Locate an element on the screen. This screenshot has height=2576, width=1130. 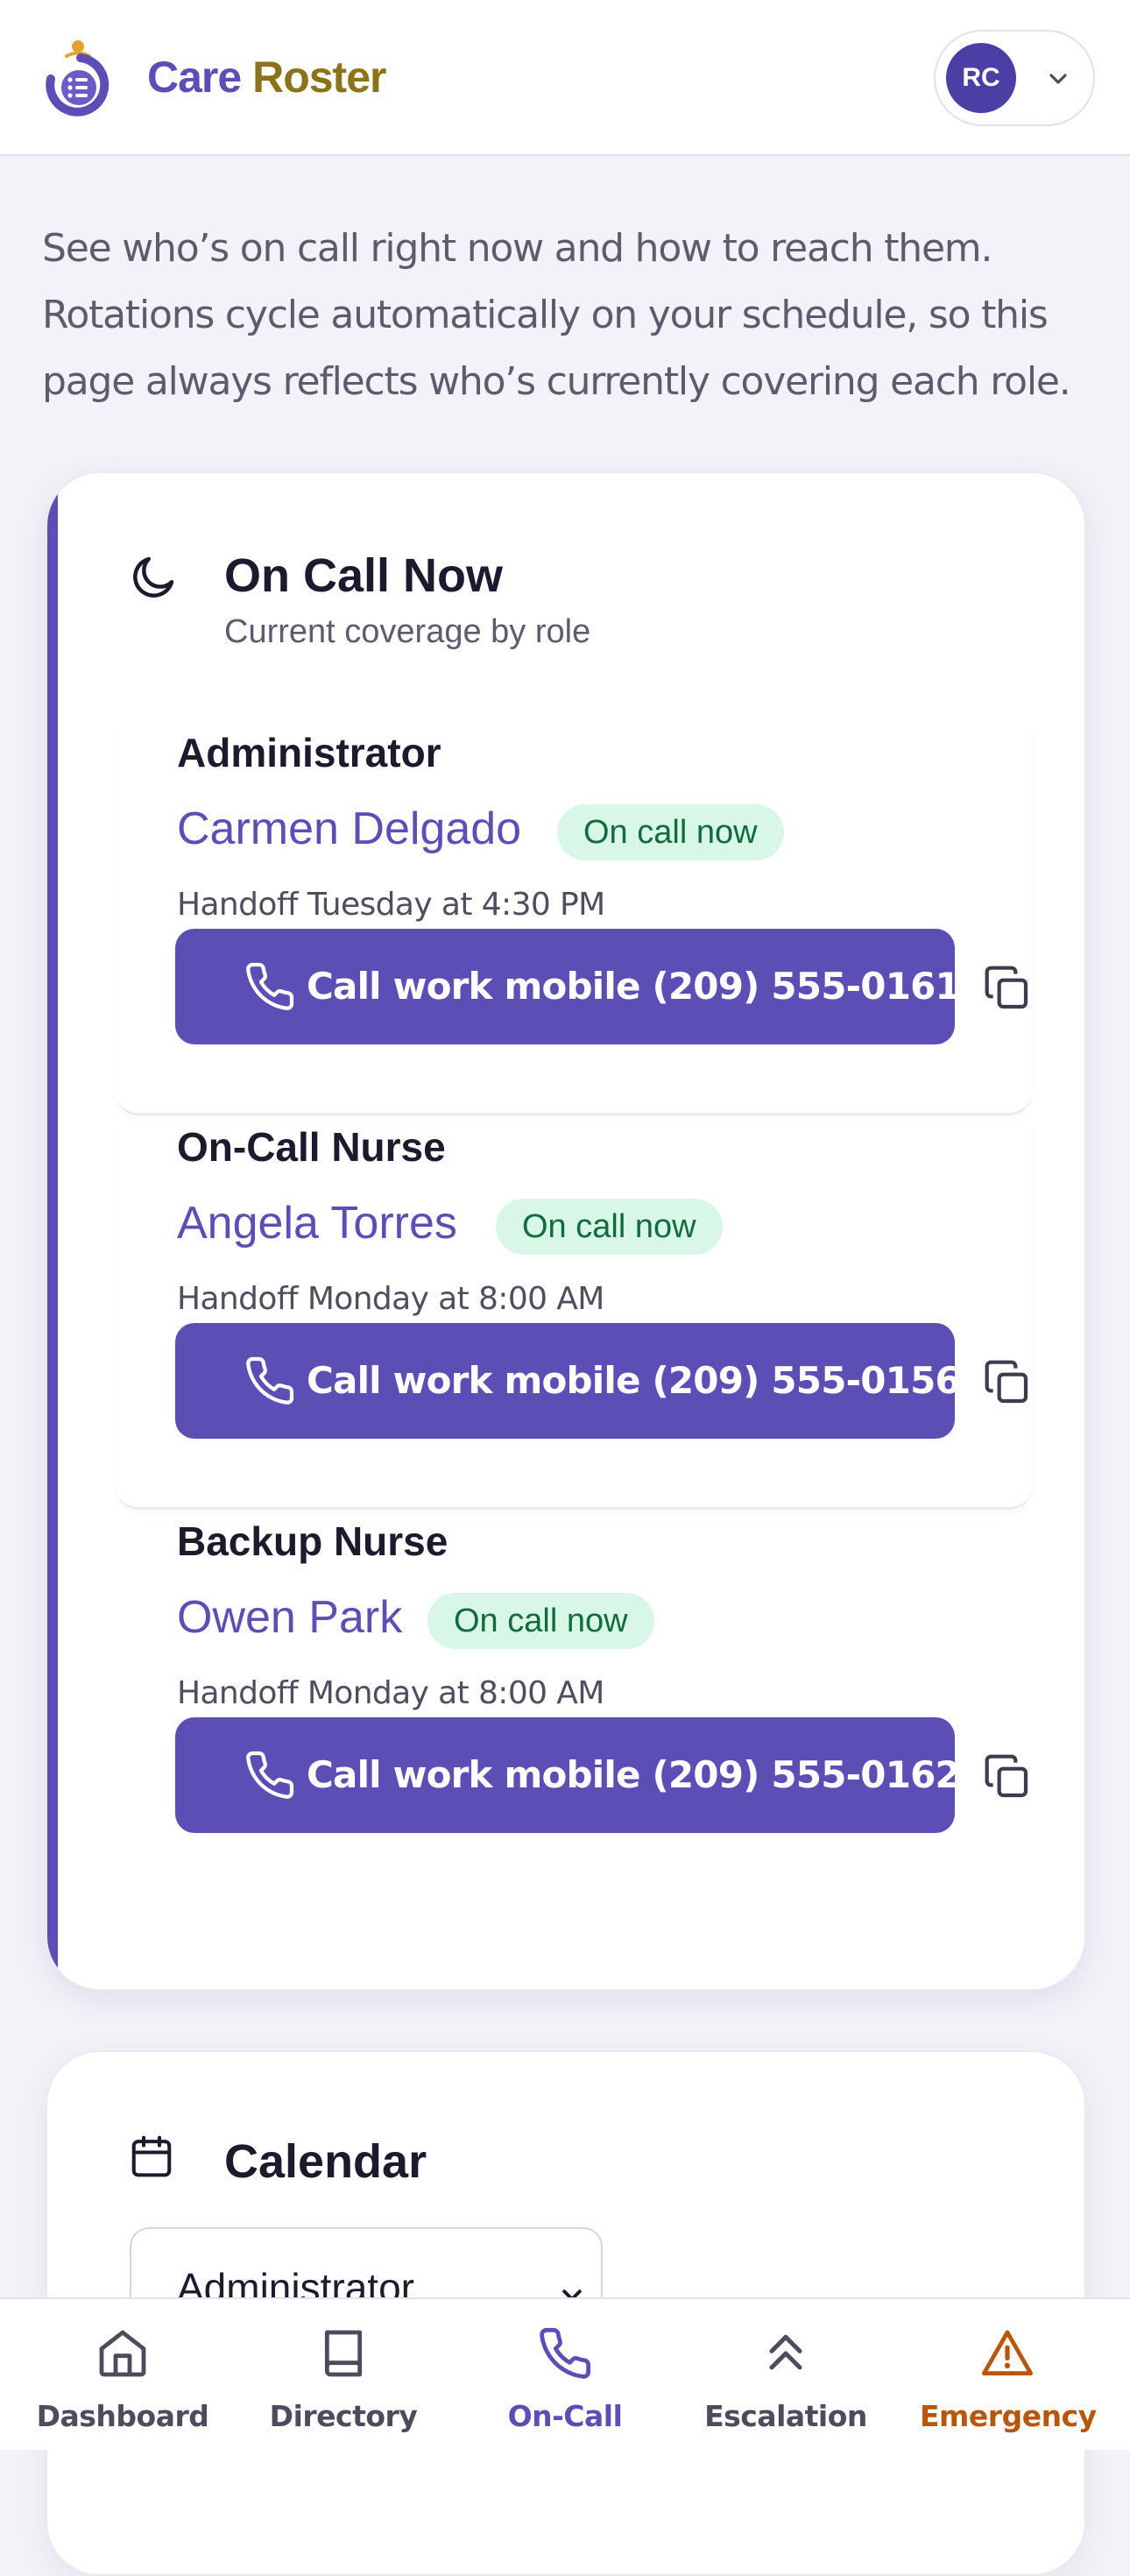
nav-label: Dashboard is located at coordinates (122, 2416).